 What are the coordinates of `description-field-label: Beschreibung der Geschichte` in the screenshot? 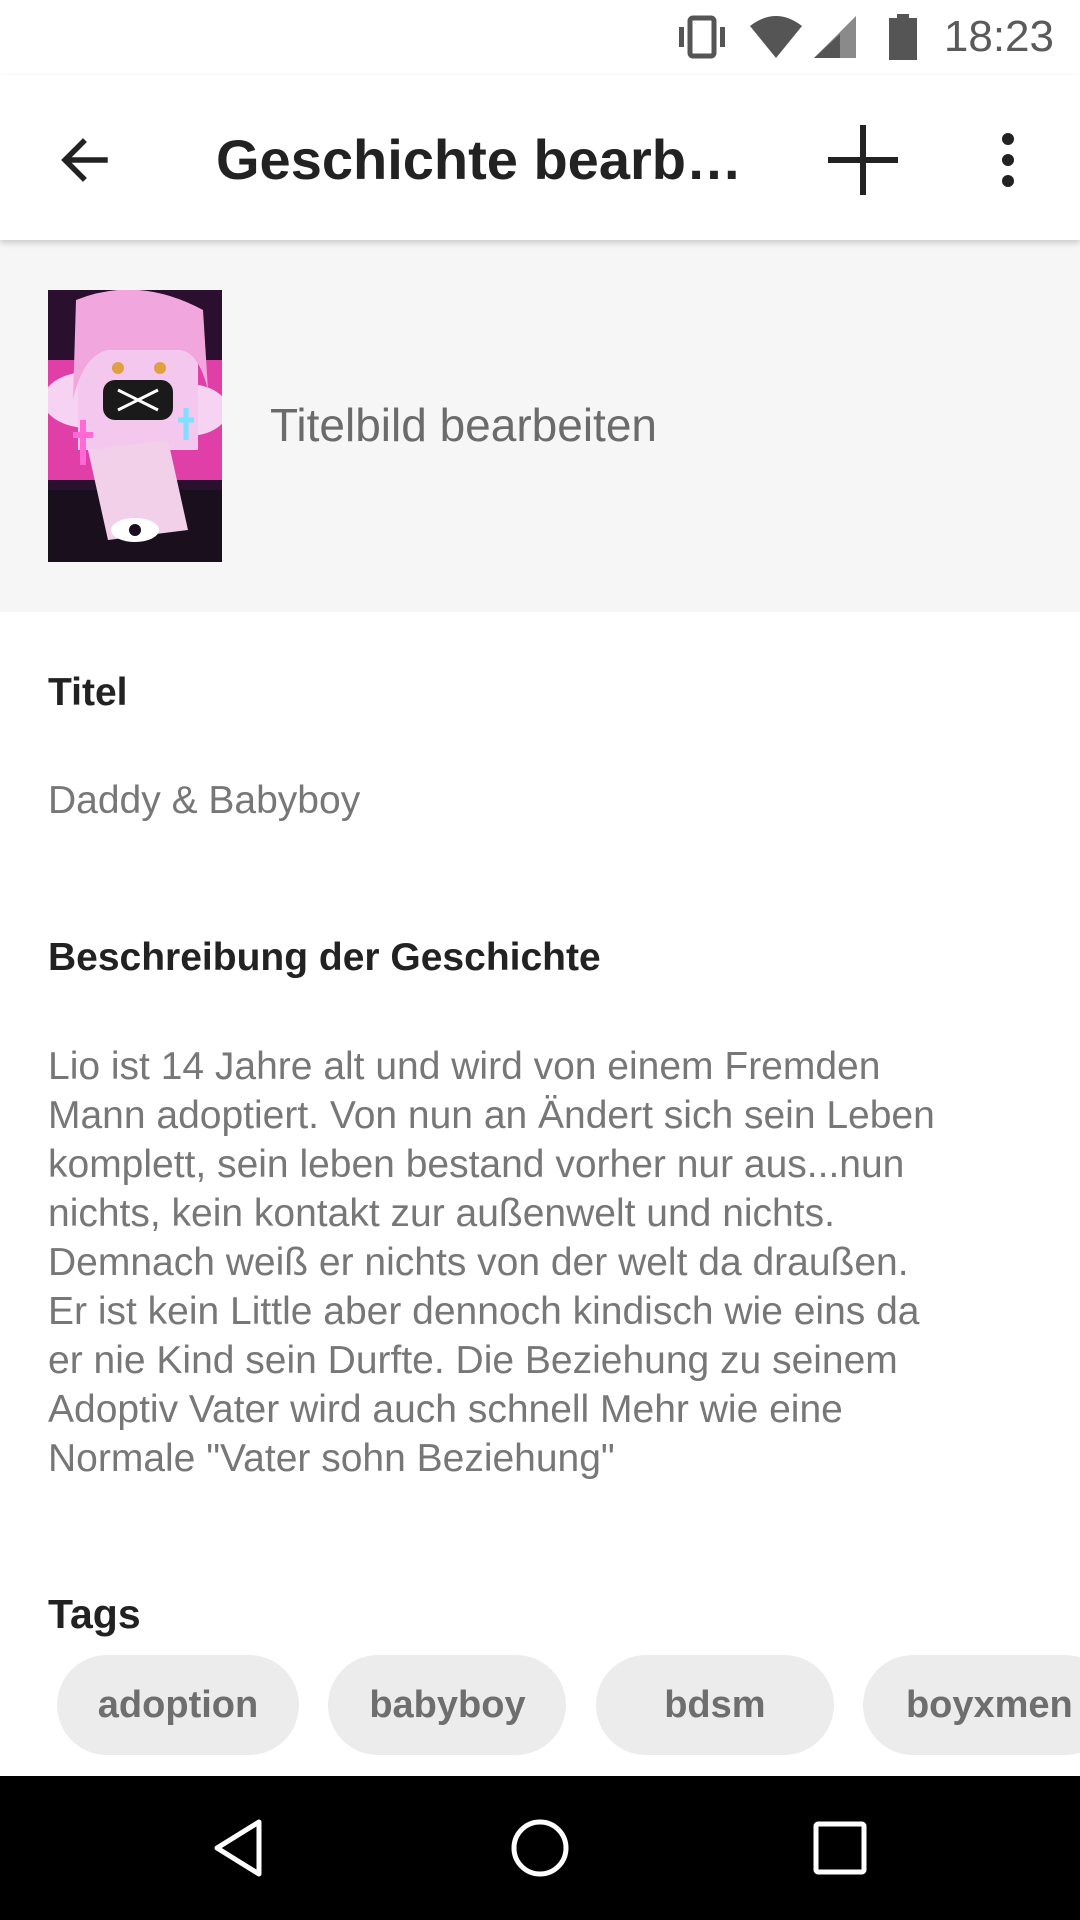 It's located at (324, 957).